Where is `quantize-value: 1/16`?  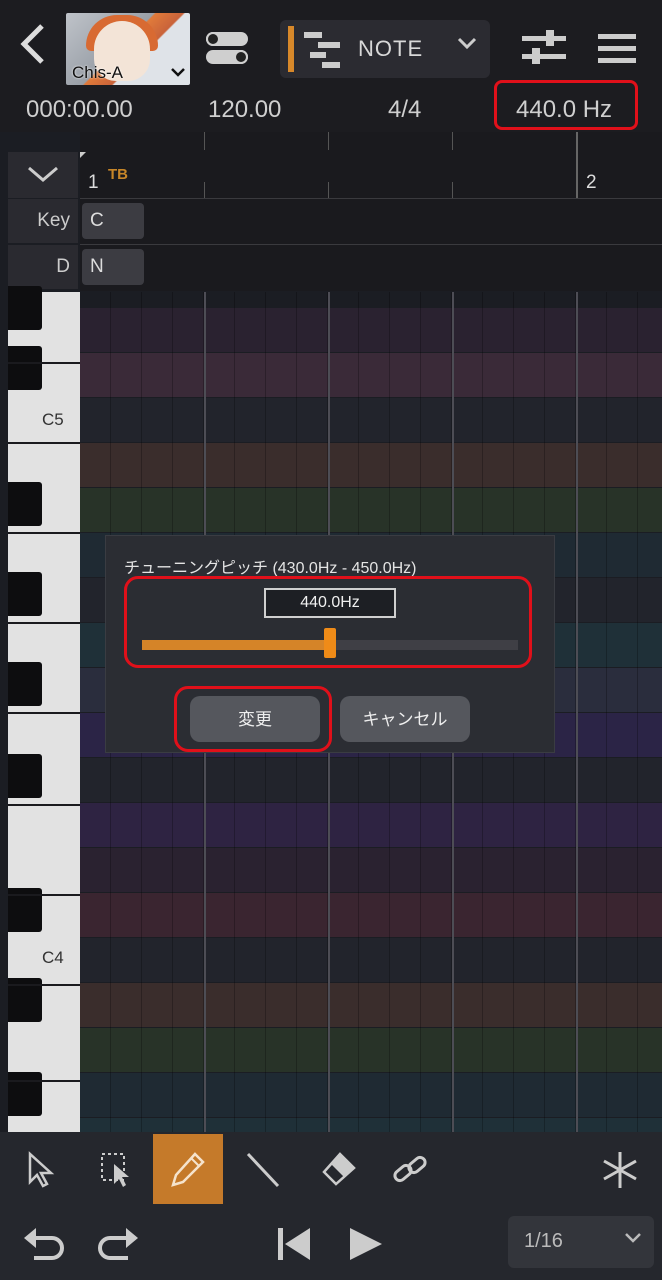
quantize-value: 1/16 is located at coordinates (543, 1241).